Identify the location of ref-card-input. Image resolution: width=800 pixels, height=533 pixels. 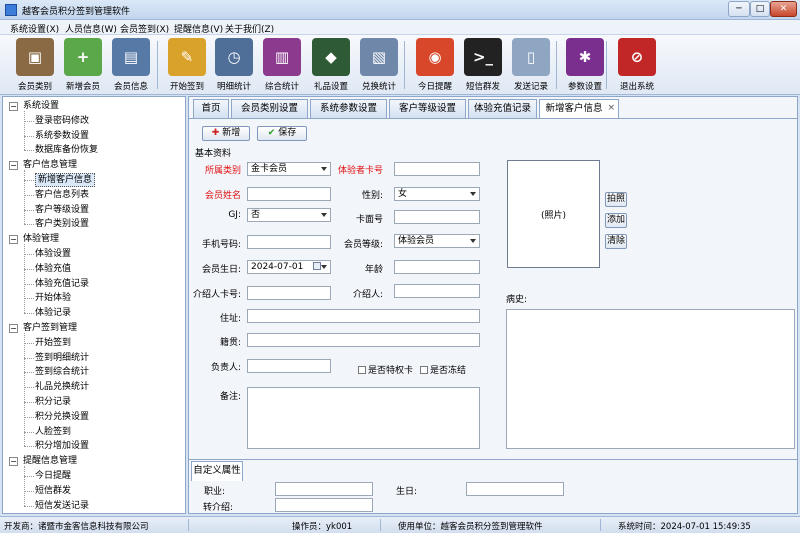
(289, 293).